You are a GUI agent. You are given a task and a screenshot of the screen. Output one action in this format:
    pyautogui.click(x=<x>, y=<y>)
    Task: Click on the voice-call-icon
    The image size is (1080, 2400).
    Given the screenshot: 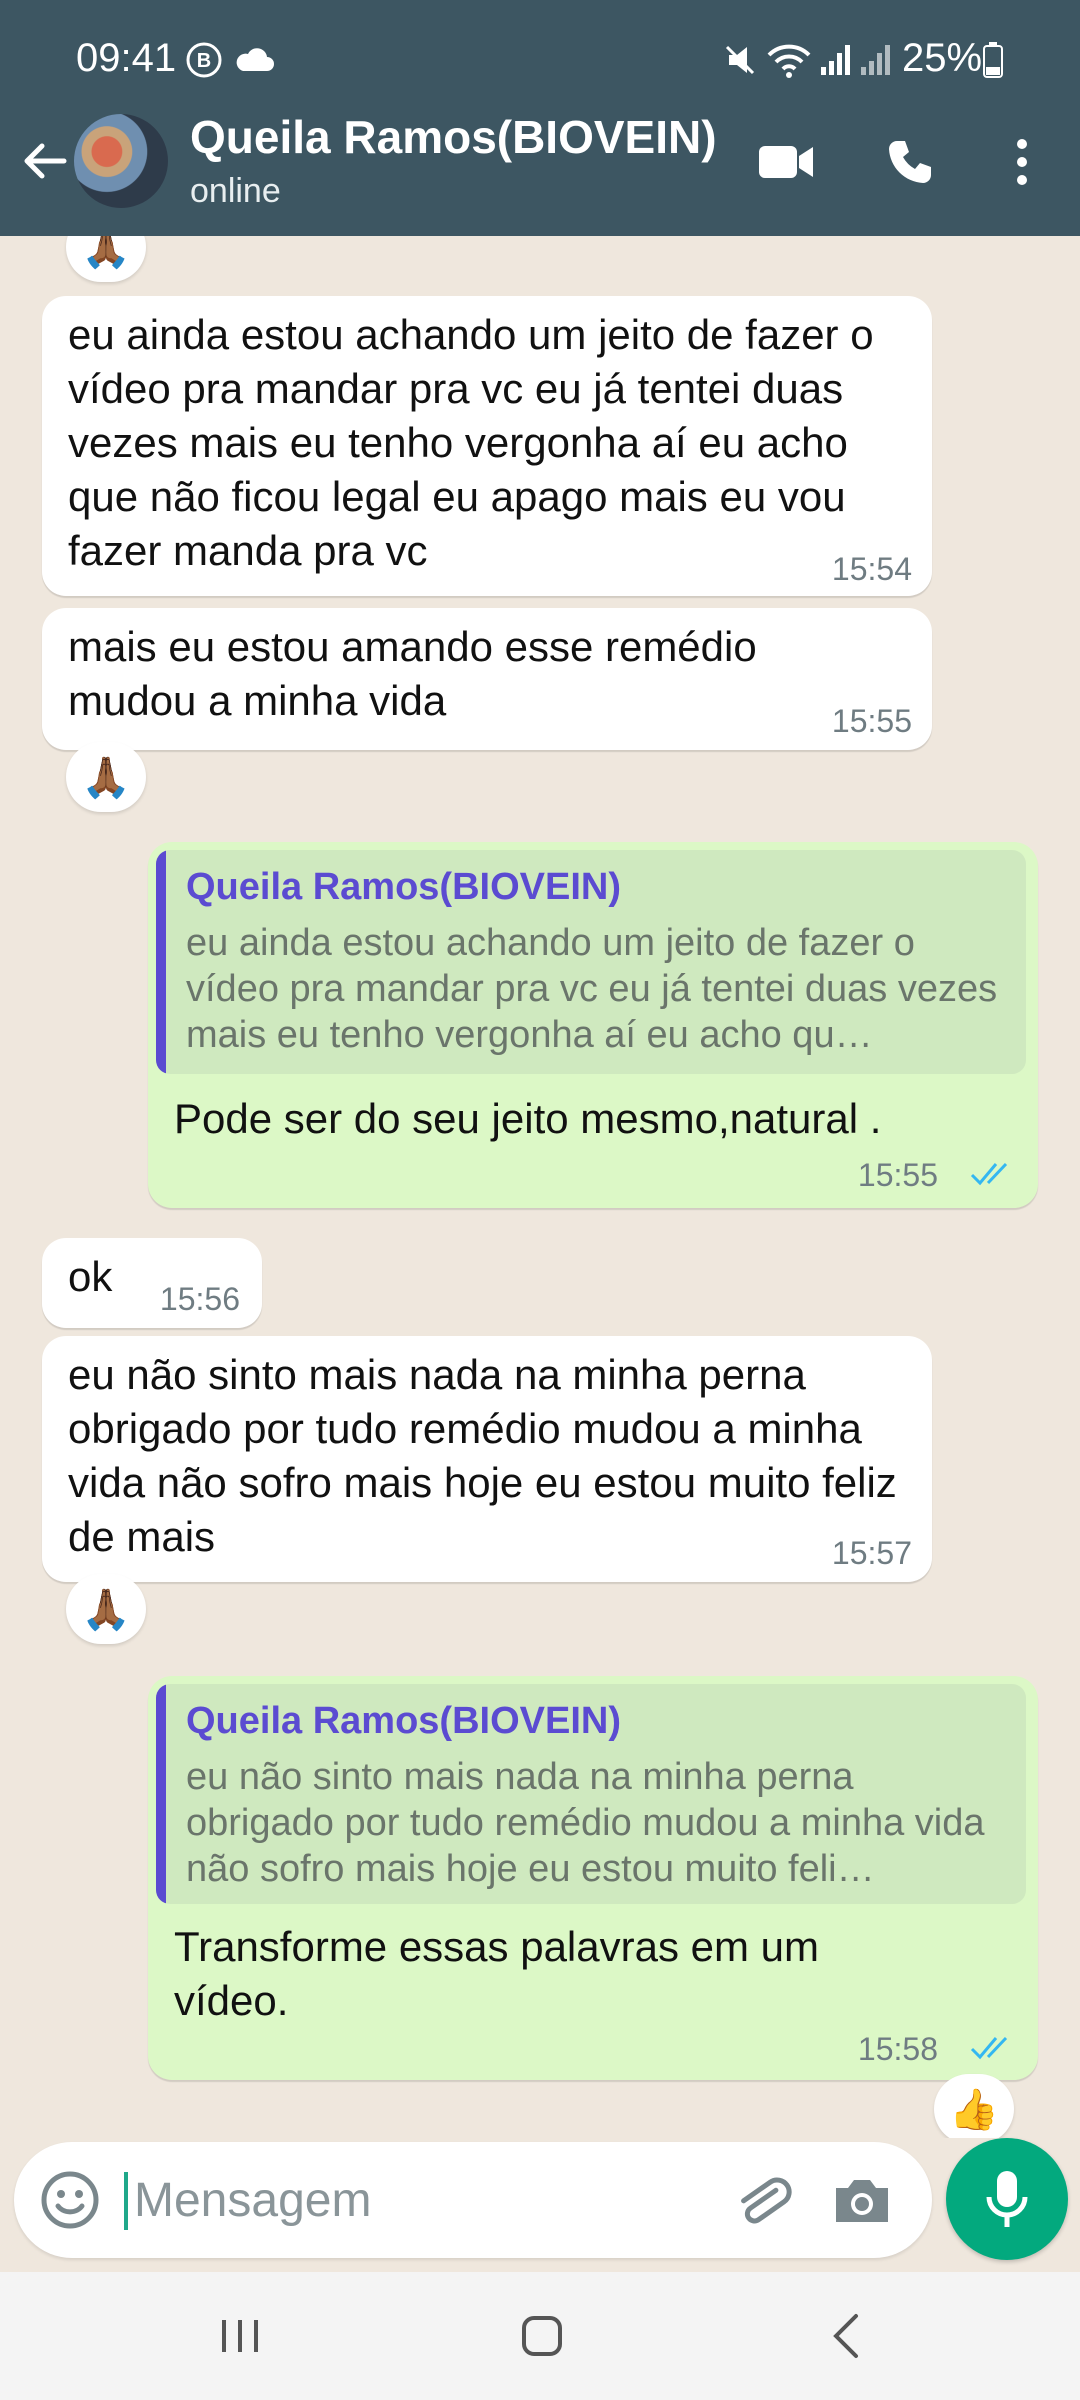 What is the action you would take?
    pyautogui.click(x=910, y=162)
    